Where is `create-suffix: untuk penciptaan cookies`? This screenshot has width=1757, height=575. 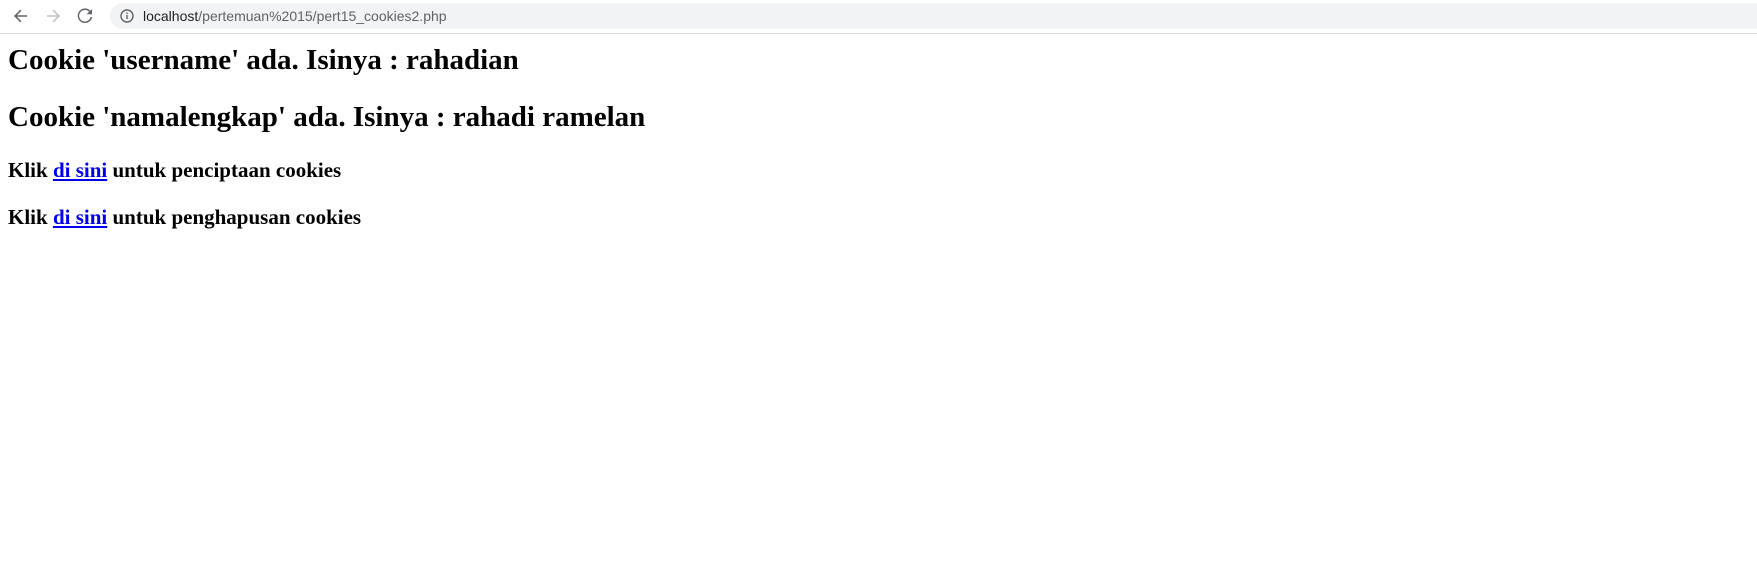 create-suffix: untuk penciptaan cookies is located at coordinates (224, 170).